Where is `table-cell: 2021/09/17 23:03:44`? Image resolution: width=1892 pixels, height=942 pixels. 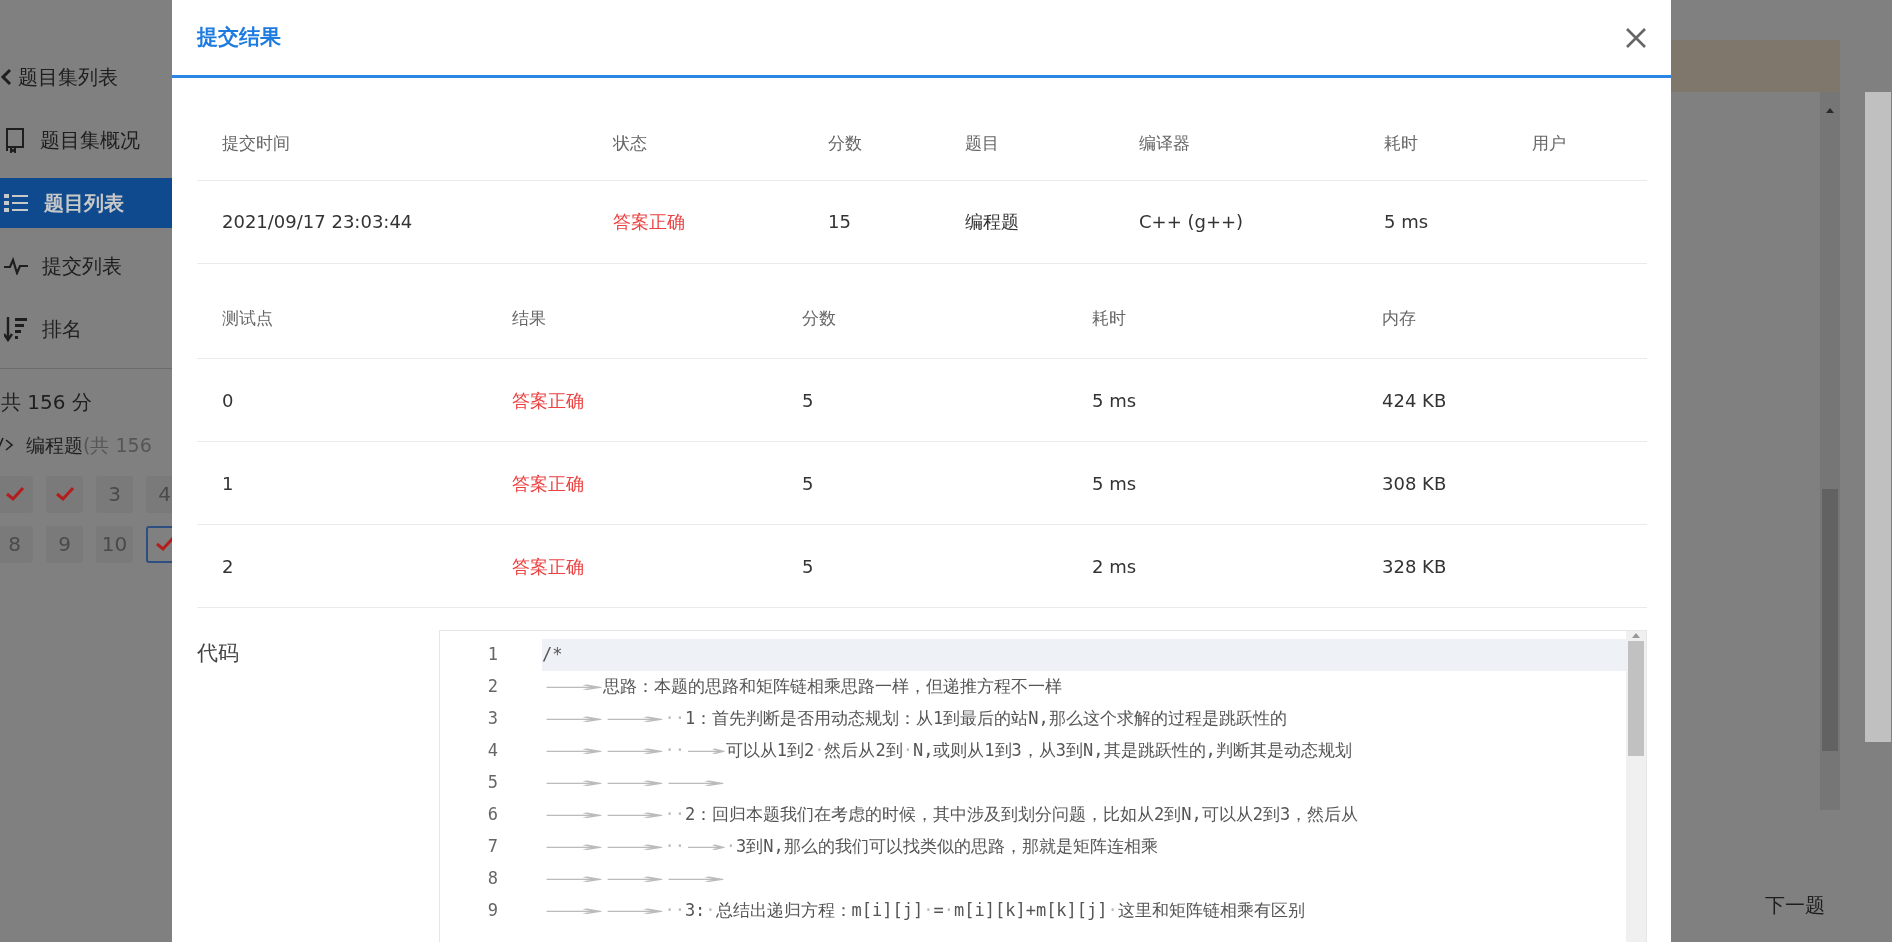 table-cell: 2021/09/17 23:03:44 is located at coordinates (392, 221).